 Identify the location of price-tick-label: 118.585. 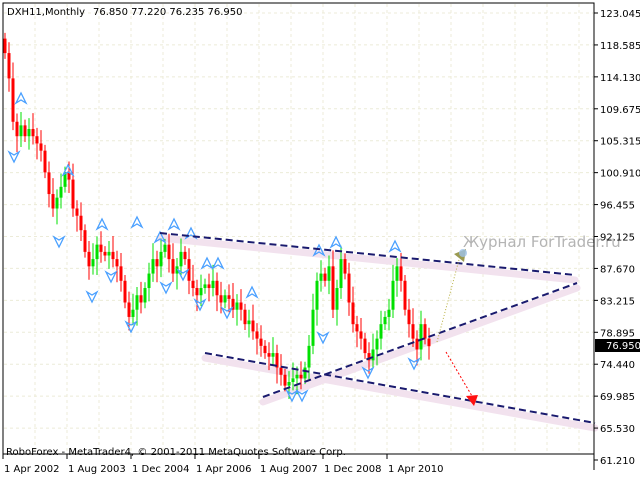
(620, 46).